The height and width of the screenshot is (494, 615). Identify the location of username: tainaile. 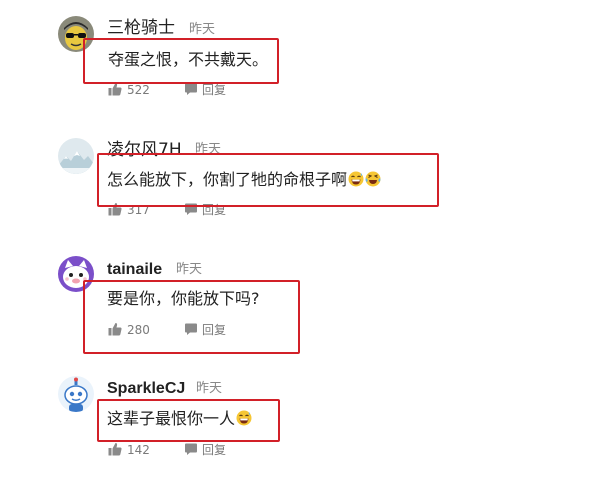
(134, 270).